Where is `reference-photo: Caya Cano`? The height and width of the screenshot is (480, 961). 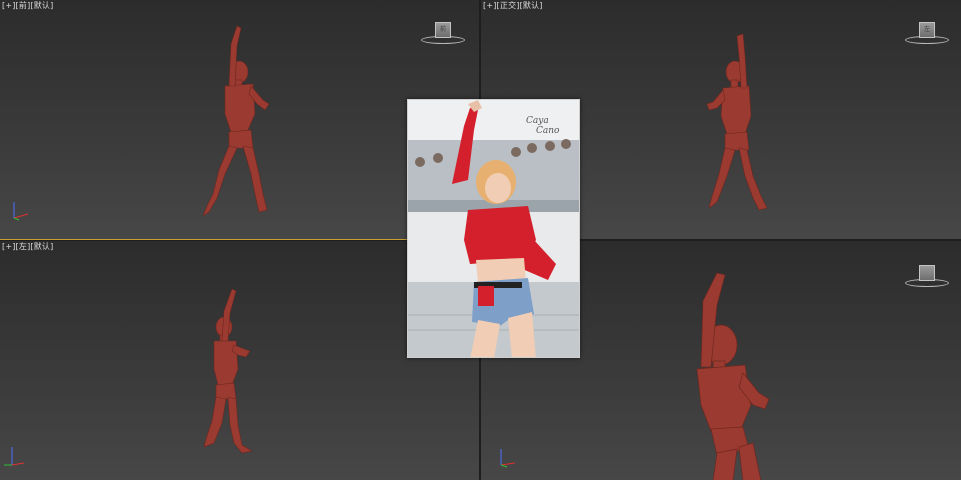
reference-photo: Caya Cano is located at coordinates (493, 228).